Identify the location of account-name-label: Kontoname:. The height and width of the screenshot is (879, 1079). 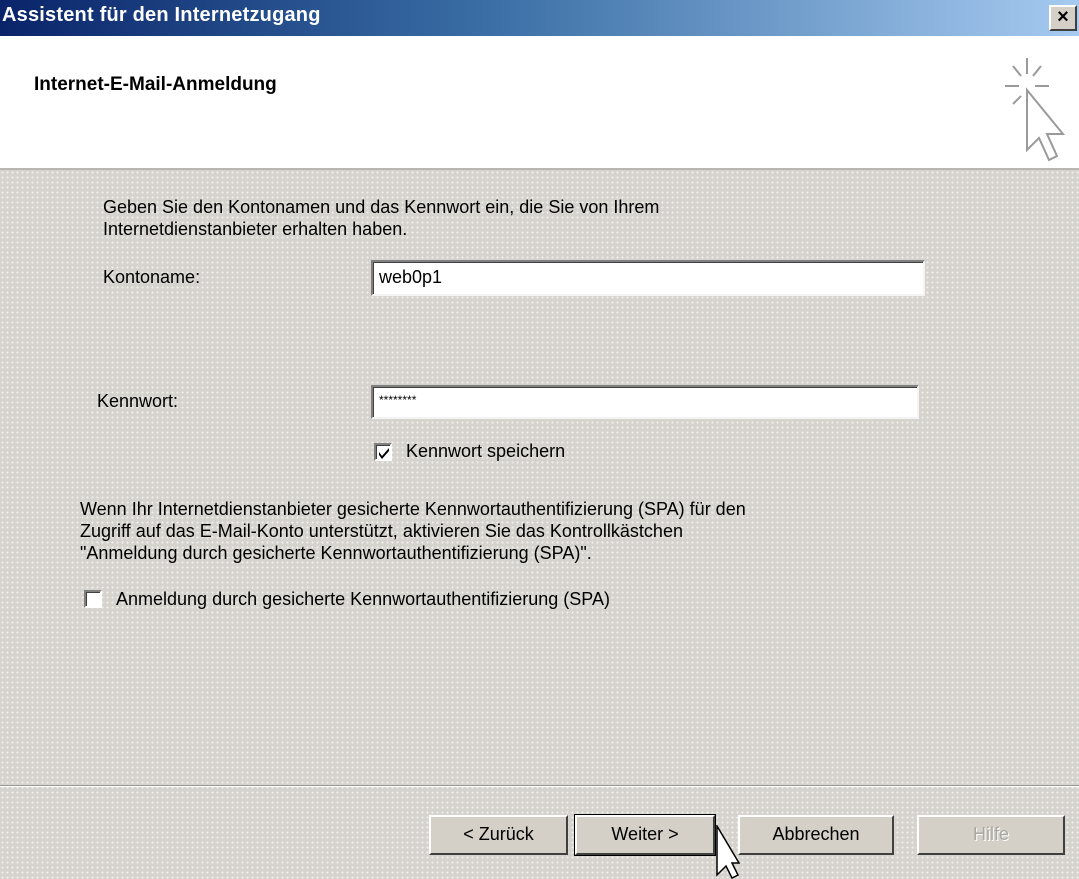
(152, 277).